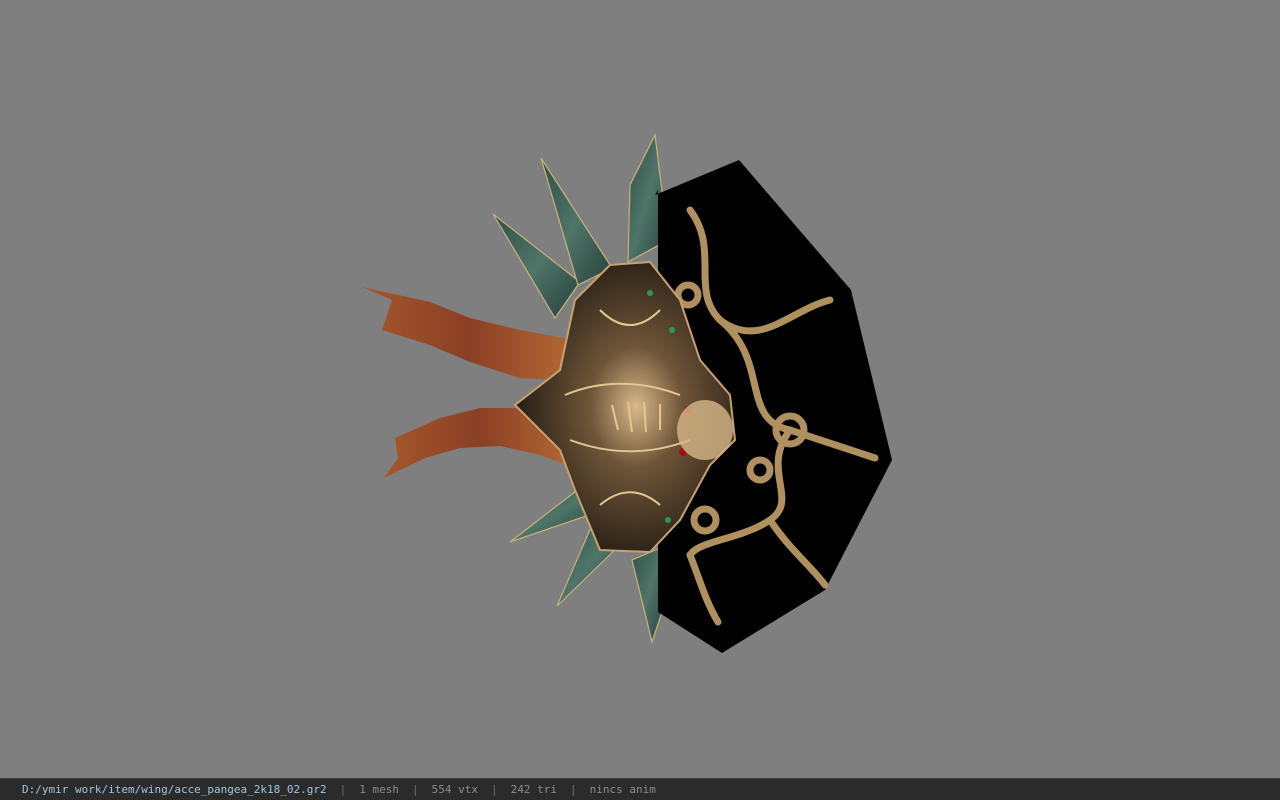 This screenshot has width=1280, height=800. I want to click on animation-status: nincs anim, so click(622, 789).